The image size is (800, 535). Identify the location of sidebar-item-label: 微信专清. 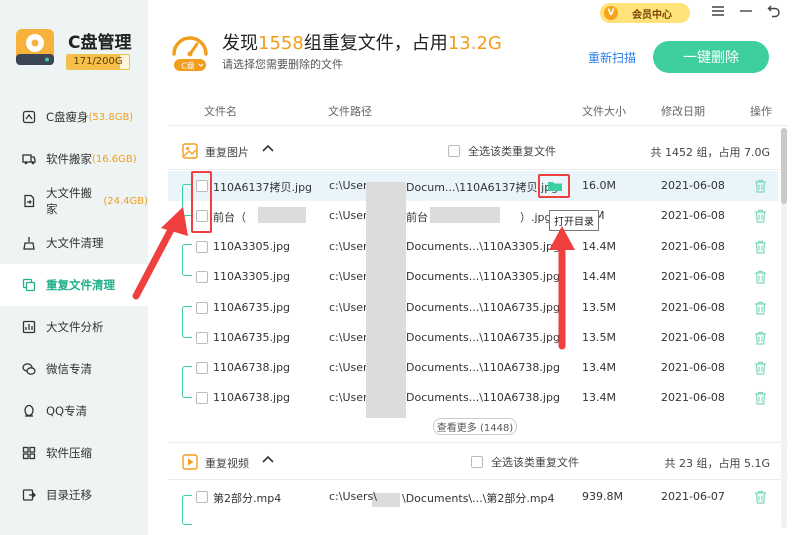
(69, 369).